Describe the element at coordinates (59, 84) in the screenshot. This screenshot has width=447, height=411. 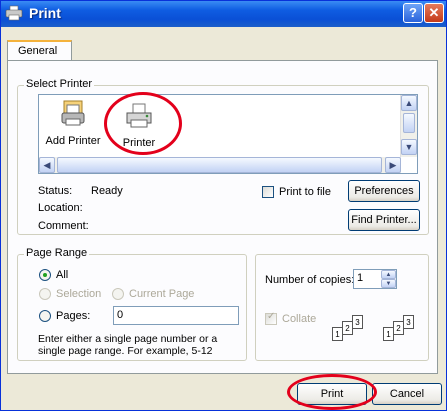
I see `select-printer-legend: Select Printer` at that location.